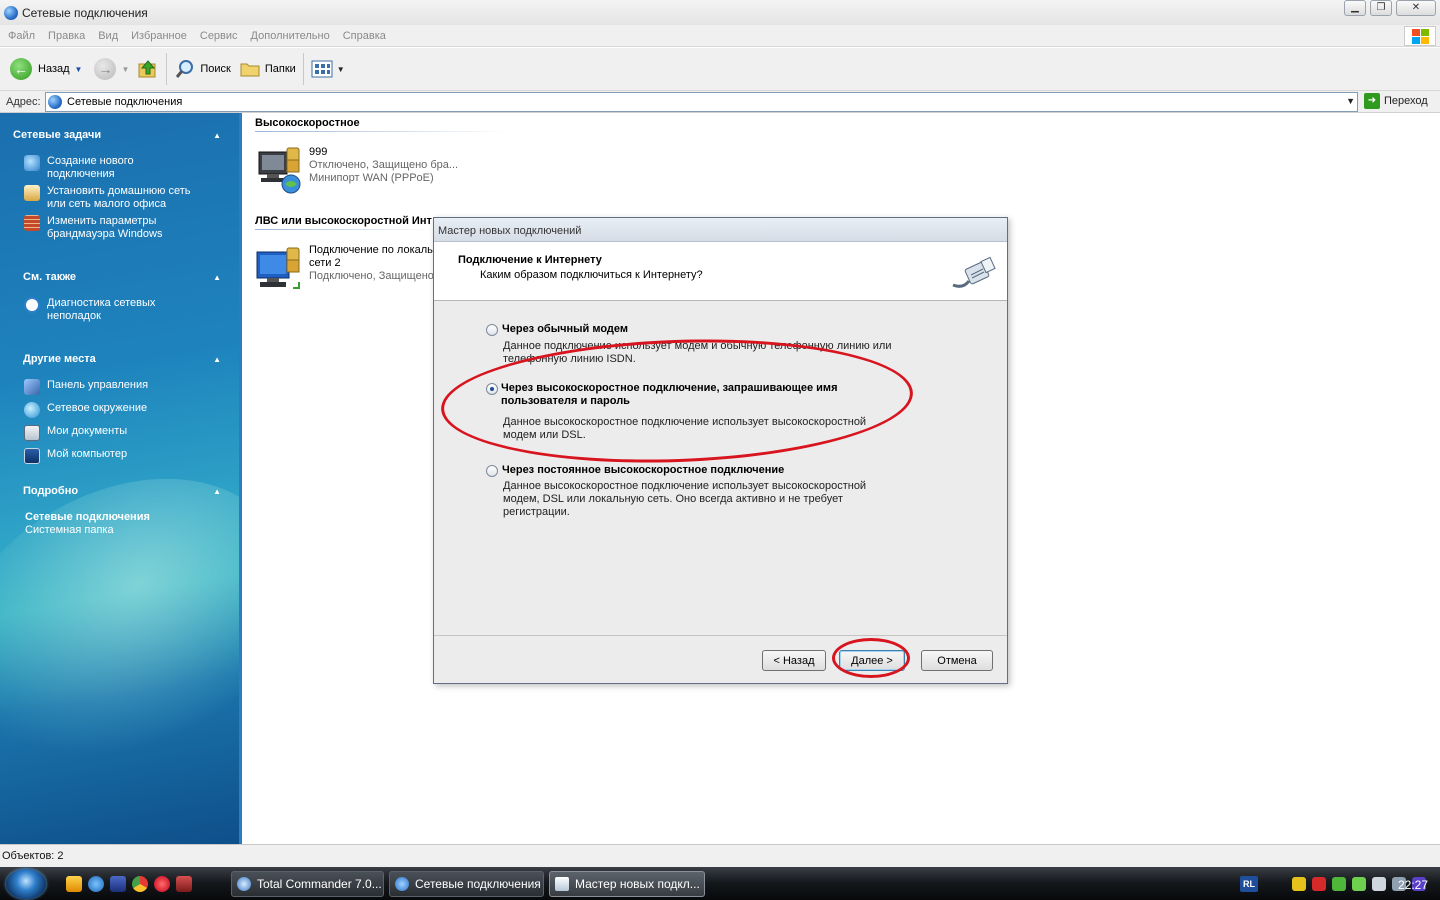 This screenshot has width=1440, height=900. I want to click on show-desktop-icon, so click(118, 884).